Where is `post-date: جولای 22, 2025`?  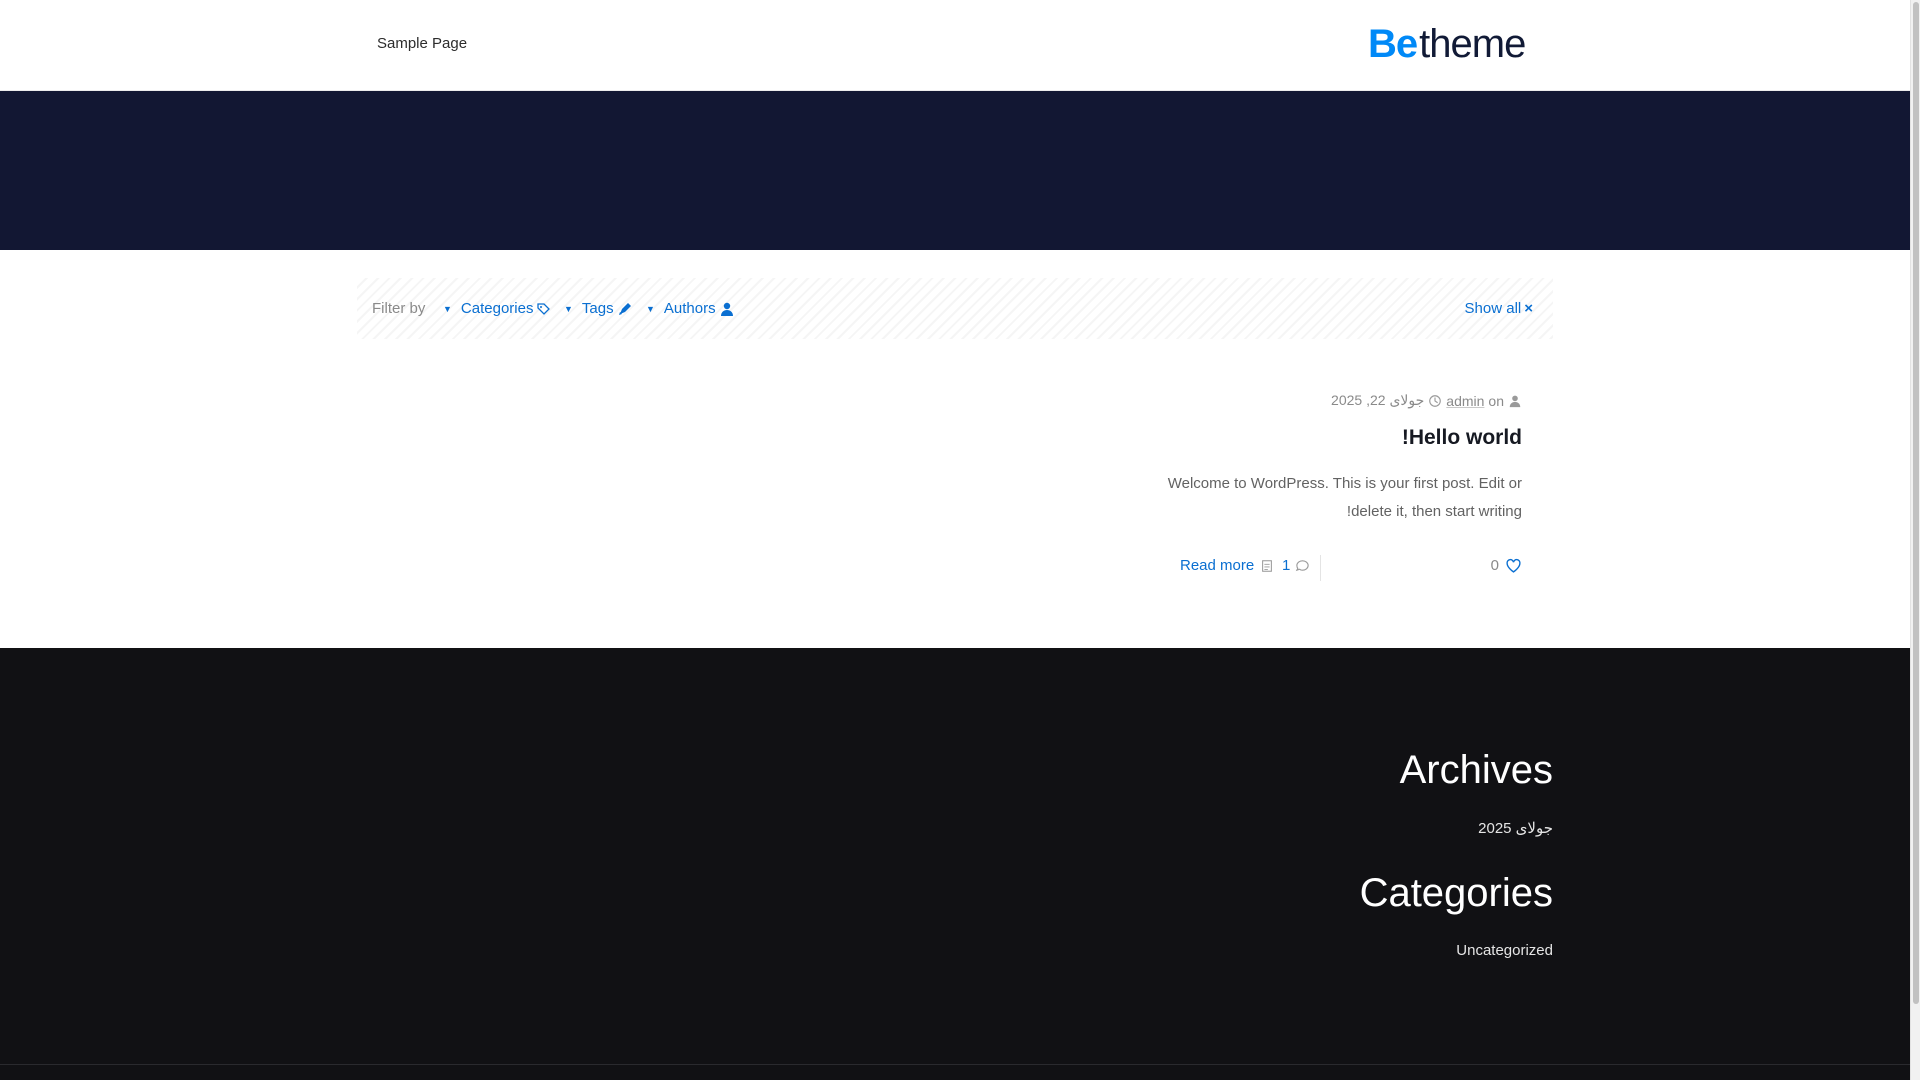
post-date: جولای 22, 2025 is located at coordinates (1378, 400).